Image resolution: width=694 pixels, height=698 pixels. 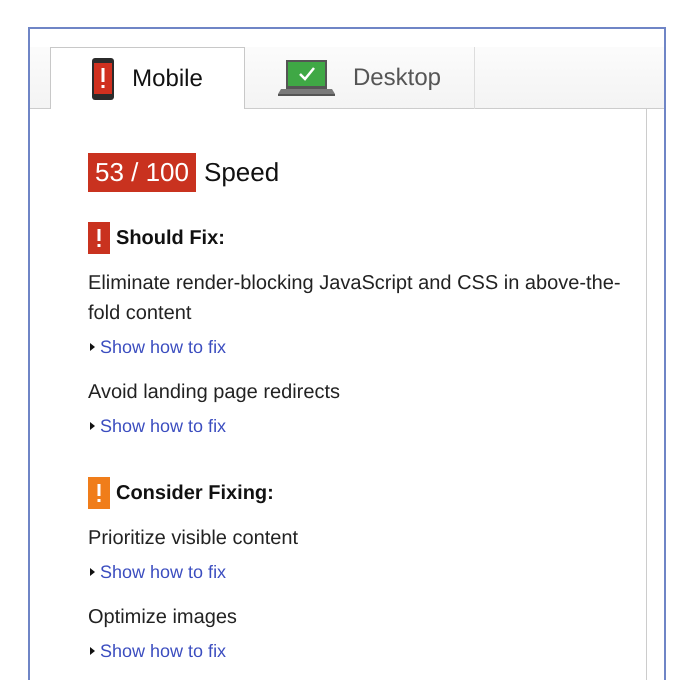 What do you see at coordinates (195, 493) in the screenshot?
I see `section-heading: Consider Fixing:` at bounding box center [195, 493].